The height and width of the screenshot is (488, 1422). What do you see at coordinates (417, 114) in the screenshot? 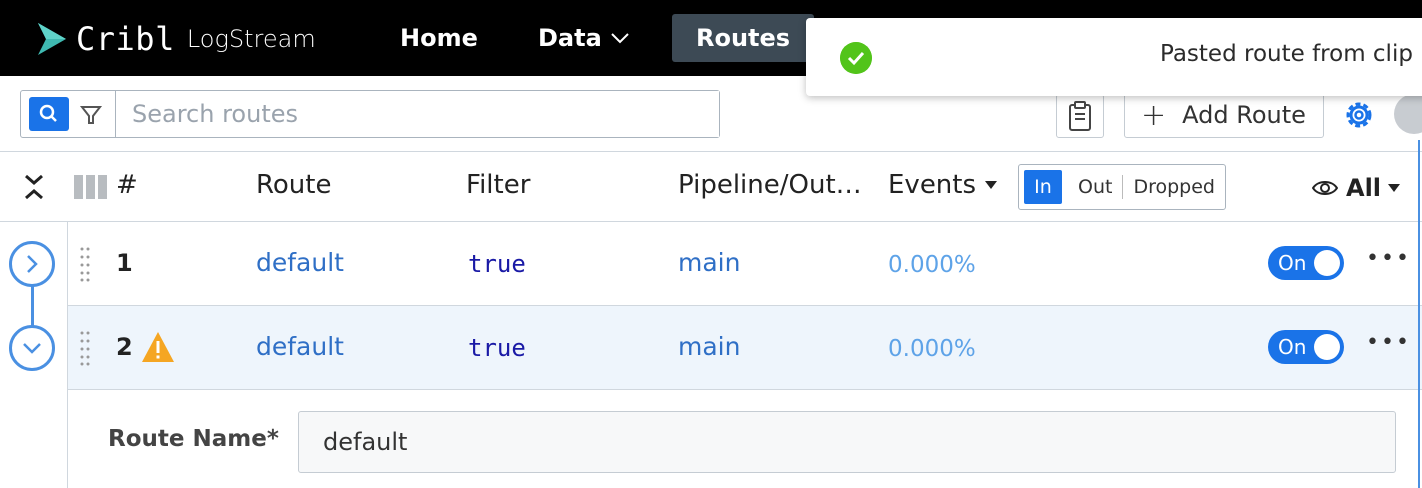
I see `search-input` at bounding box center [417, 114].